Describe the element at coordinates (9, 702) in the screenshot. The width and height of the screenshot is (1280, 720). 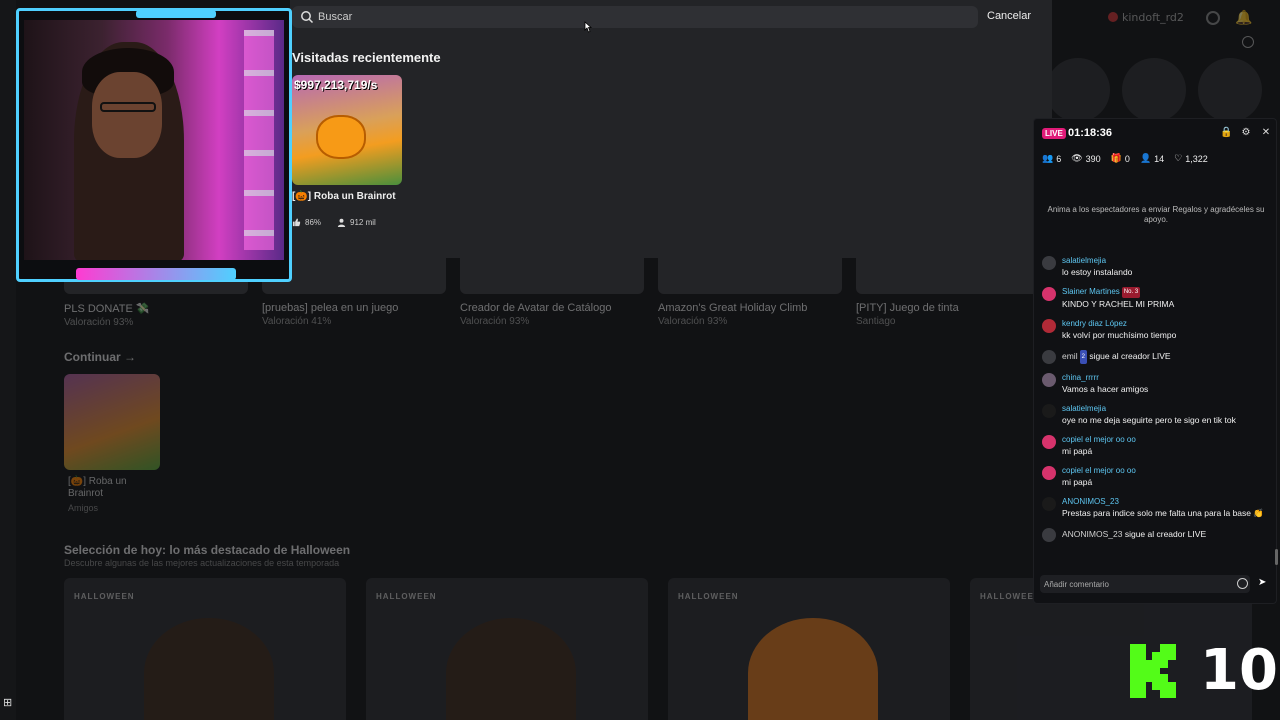
I see `windows-start-icon: ⊞` at that location.